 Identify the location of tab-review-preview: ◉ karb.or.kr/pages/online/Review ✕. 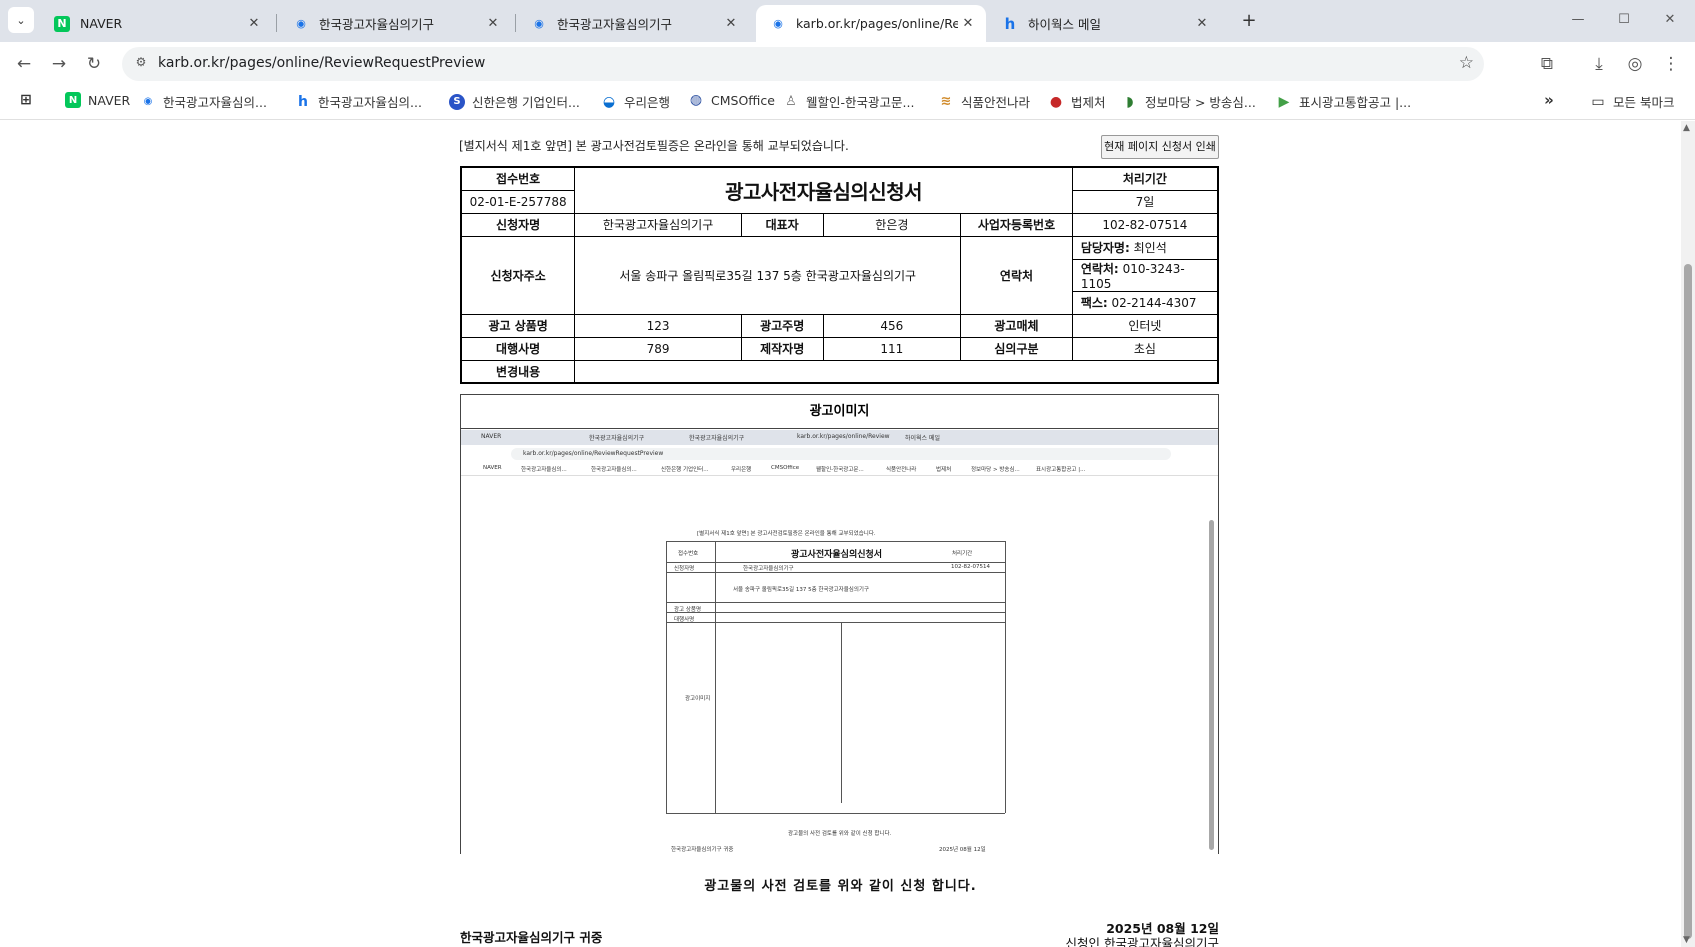
(871, 23).